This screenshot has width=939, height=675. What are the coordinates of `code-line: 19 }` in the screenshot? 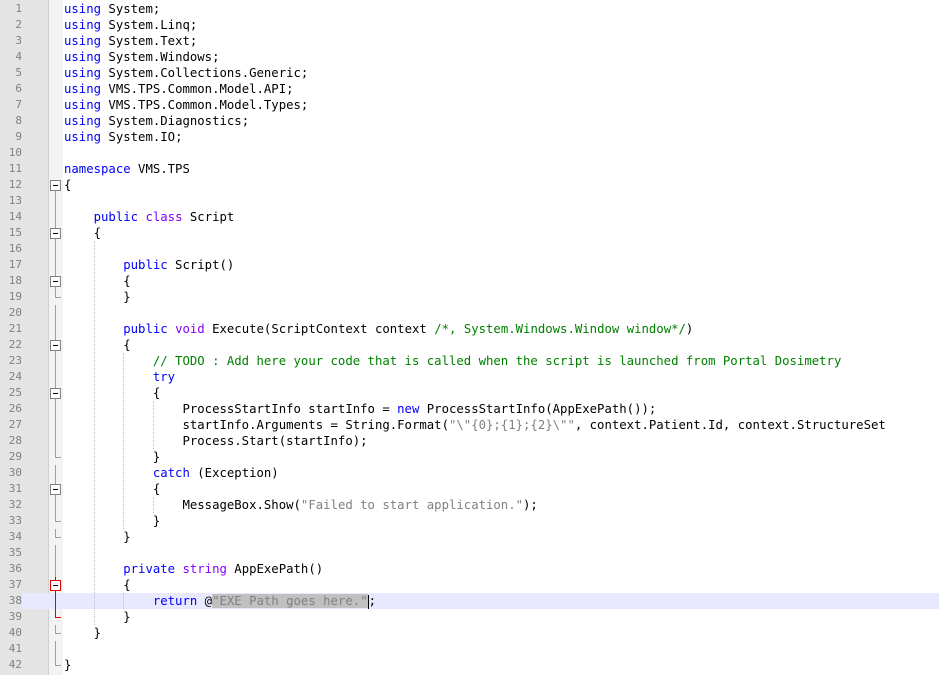 It's located at (469, 297).